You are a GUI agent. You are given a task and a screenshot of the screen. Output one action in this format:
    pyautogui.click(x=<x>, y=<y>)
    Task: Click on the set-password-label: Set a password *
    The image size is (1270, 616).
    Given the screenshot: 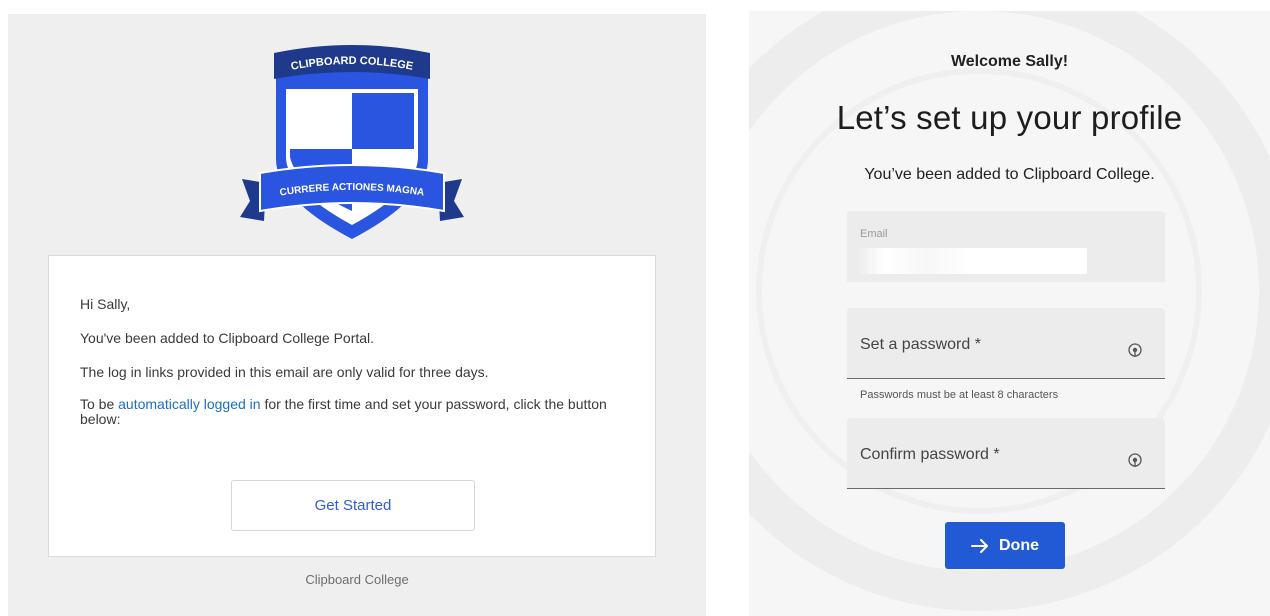 What is the action you would take?
    pyautogui.click(x=920, y=344)
    